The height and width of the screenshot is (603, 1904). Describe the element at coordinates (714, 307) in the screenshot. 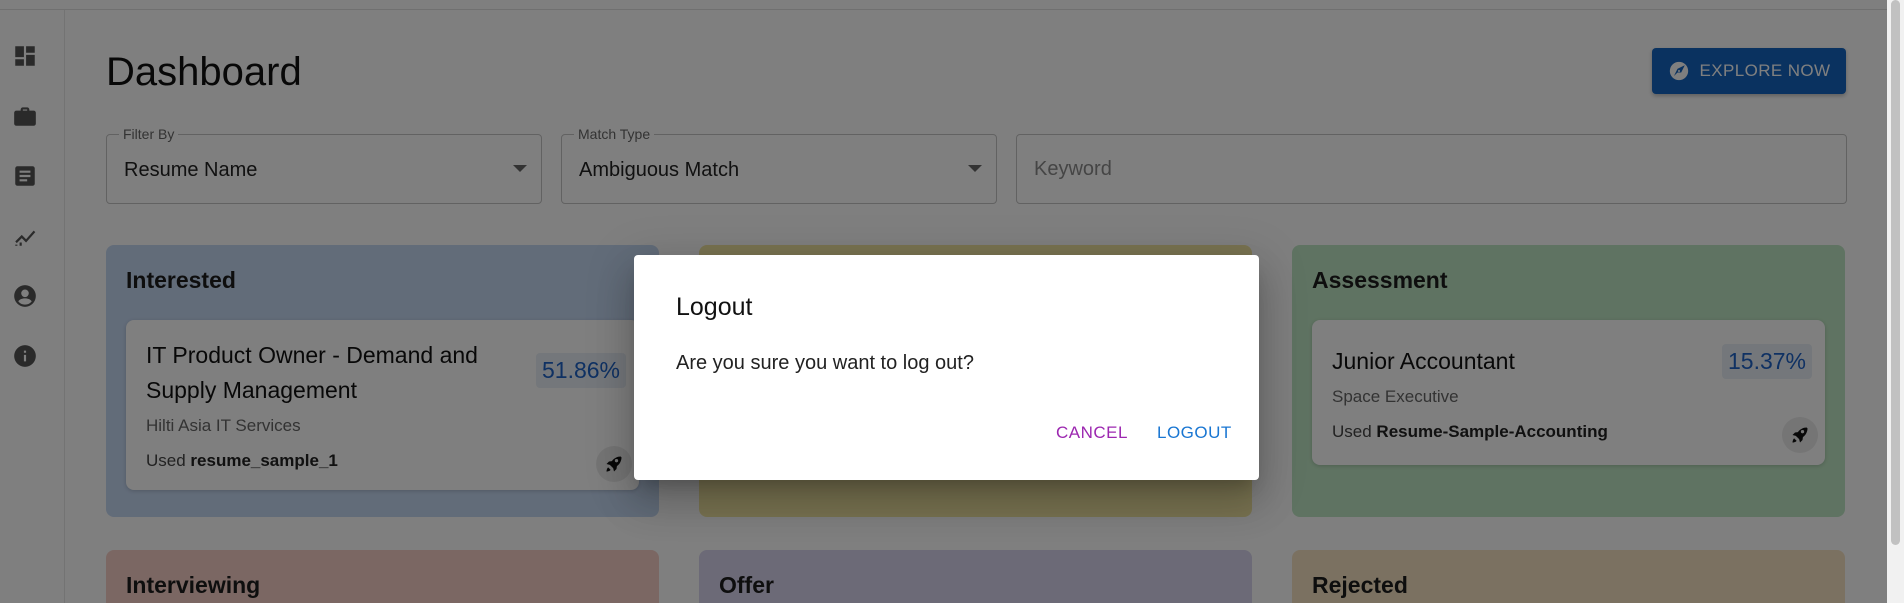

I see `dialog-title: Logout` at that location.